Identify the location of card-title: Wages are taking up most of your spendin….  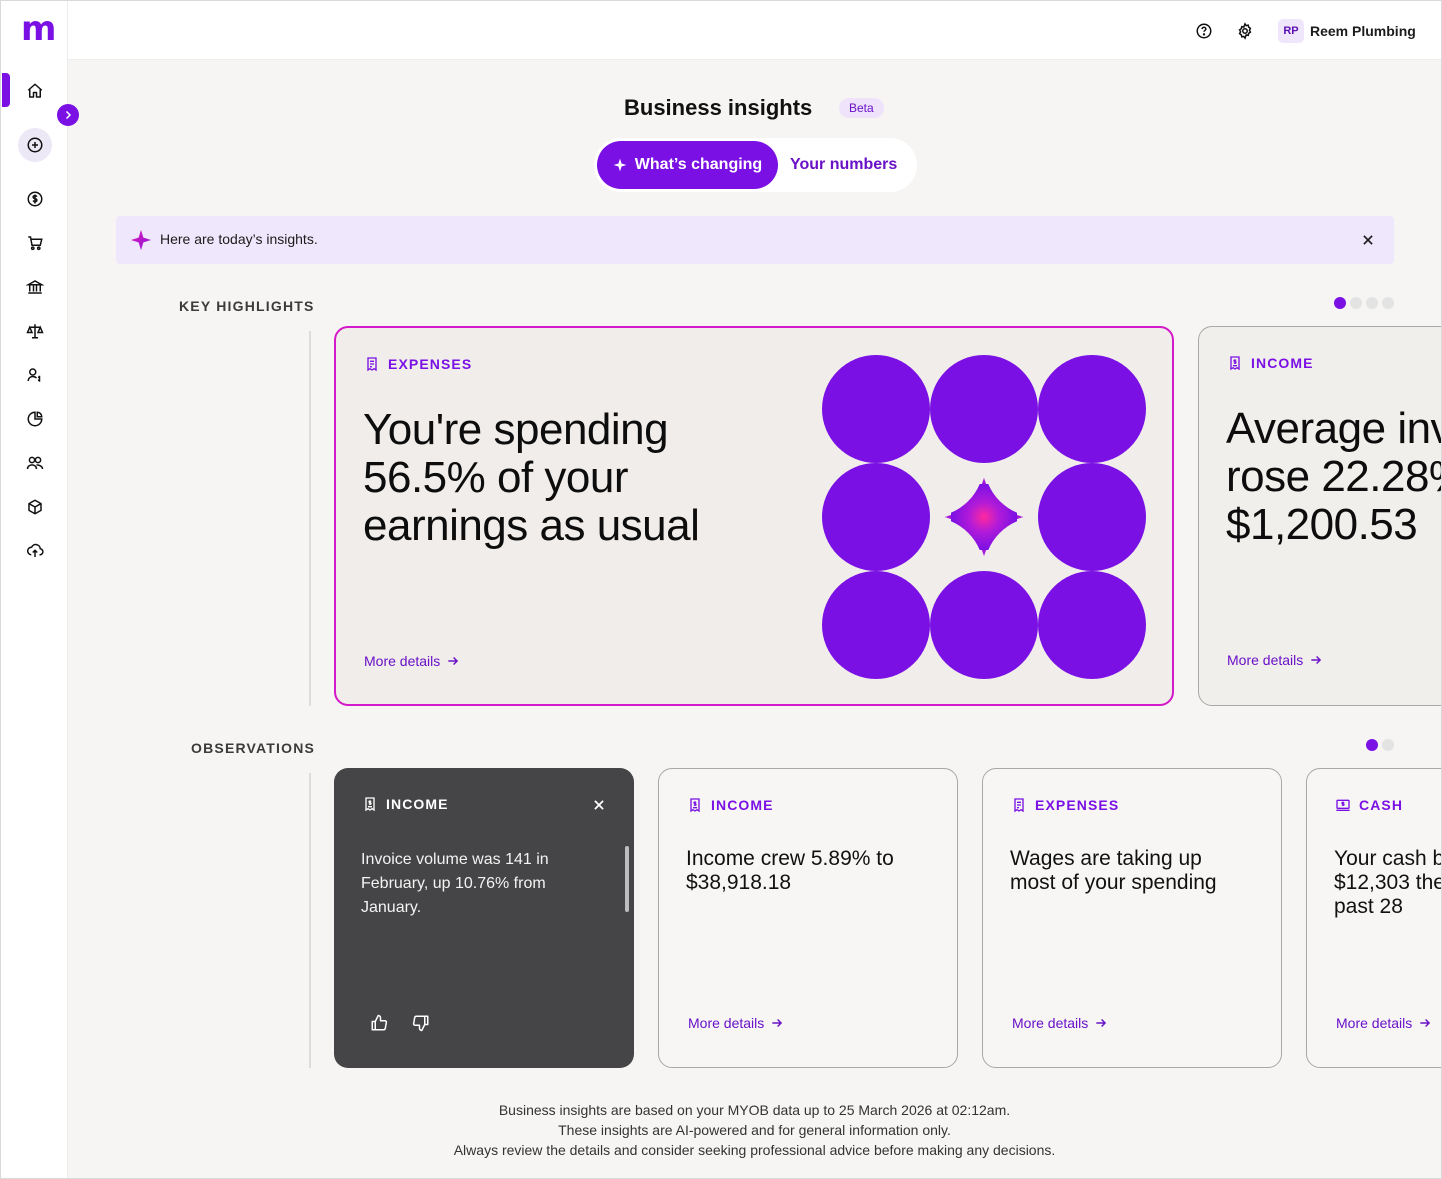
(1113, 870).